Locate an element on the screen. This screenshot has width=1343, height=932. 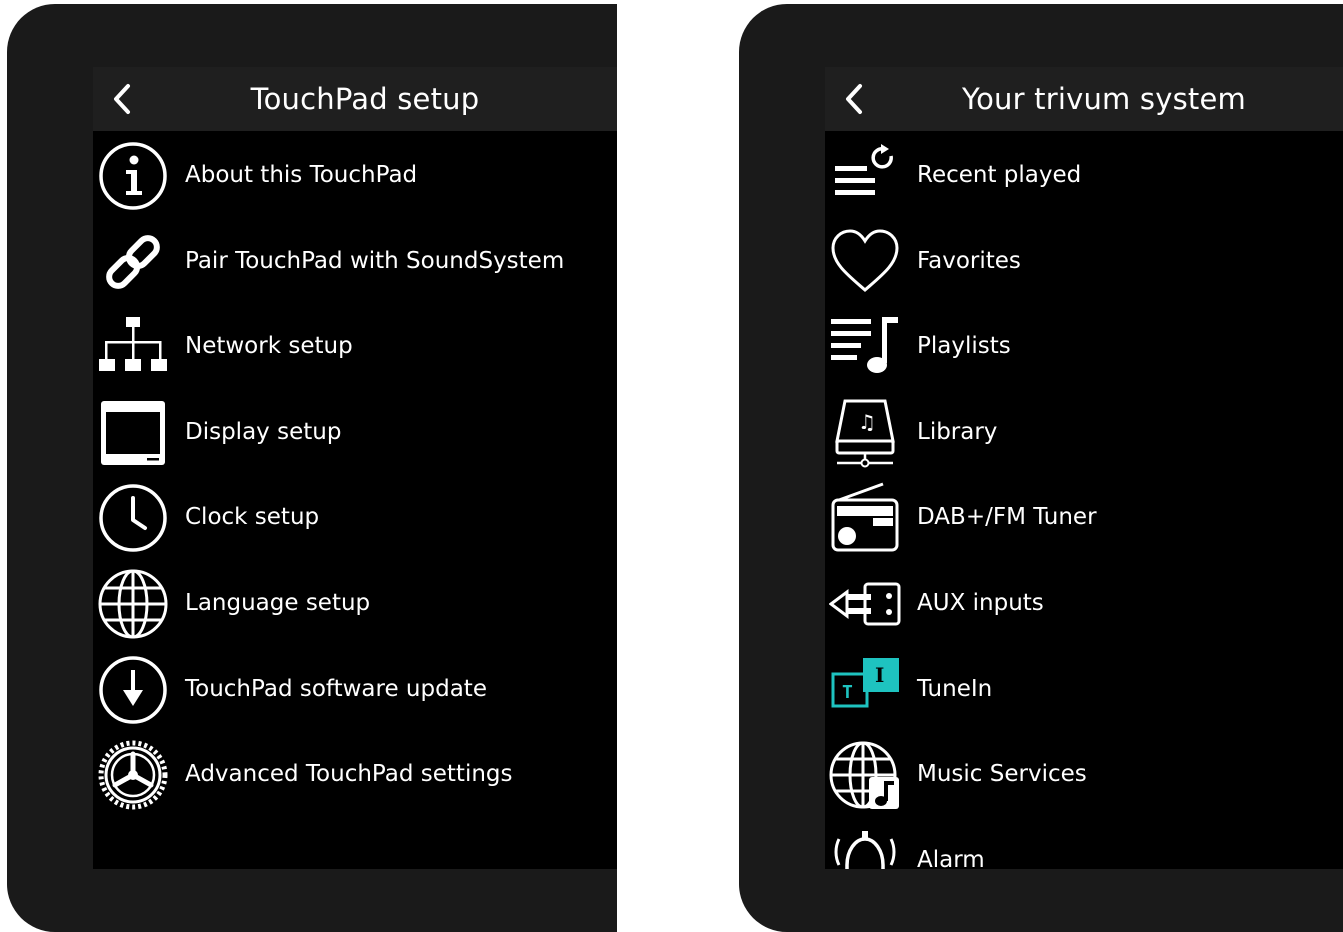
download-icon is located at coordinates (133, 690).